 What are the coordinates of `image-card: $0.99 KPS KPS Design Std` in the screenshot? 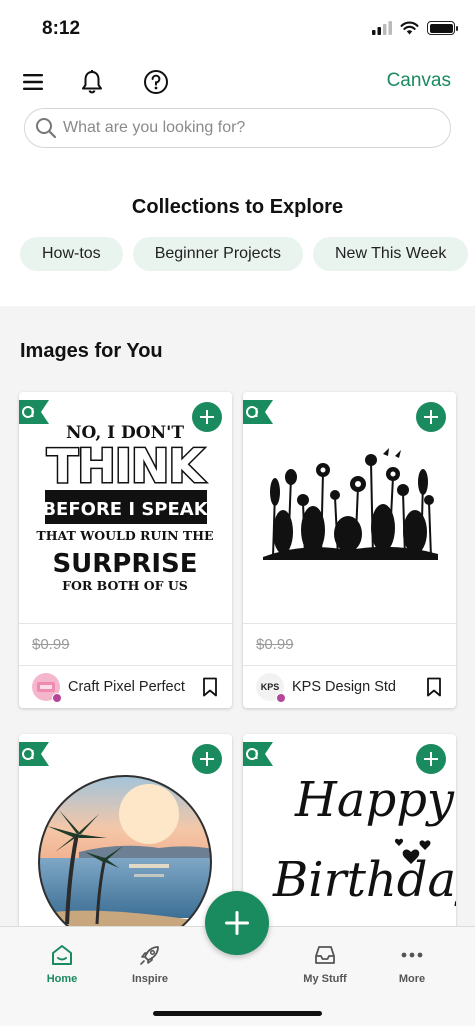 It's located at (349, 550).